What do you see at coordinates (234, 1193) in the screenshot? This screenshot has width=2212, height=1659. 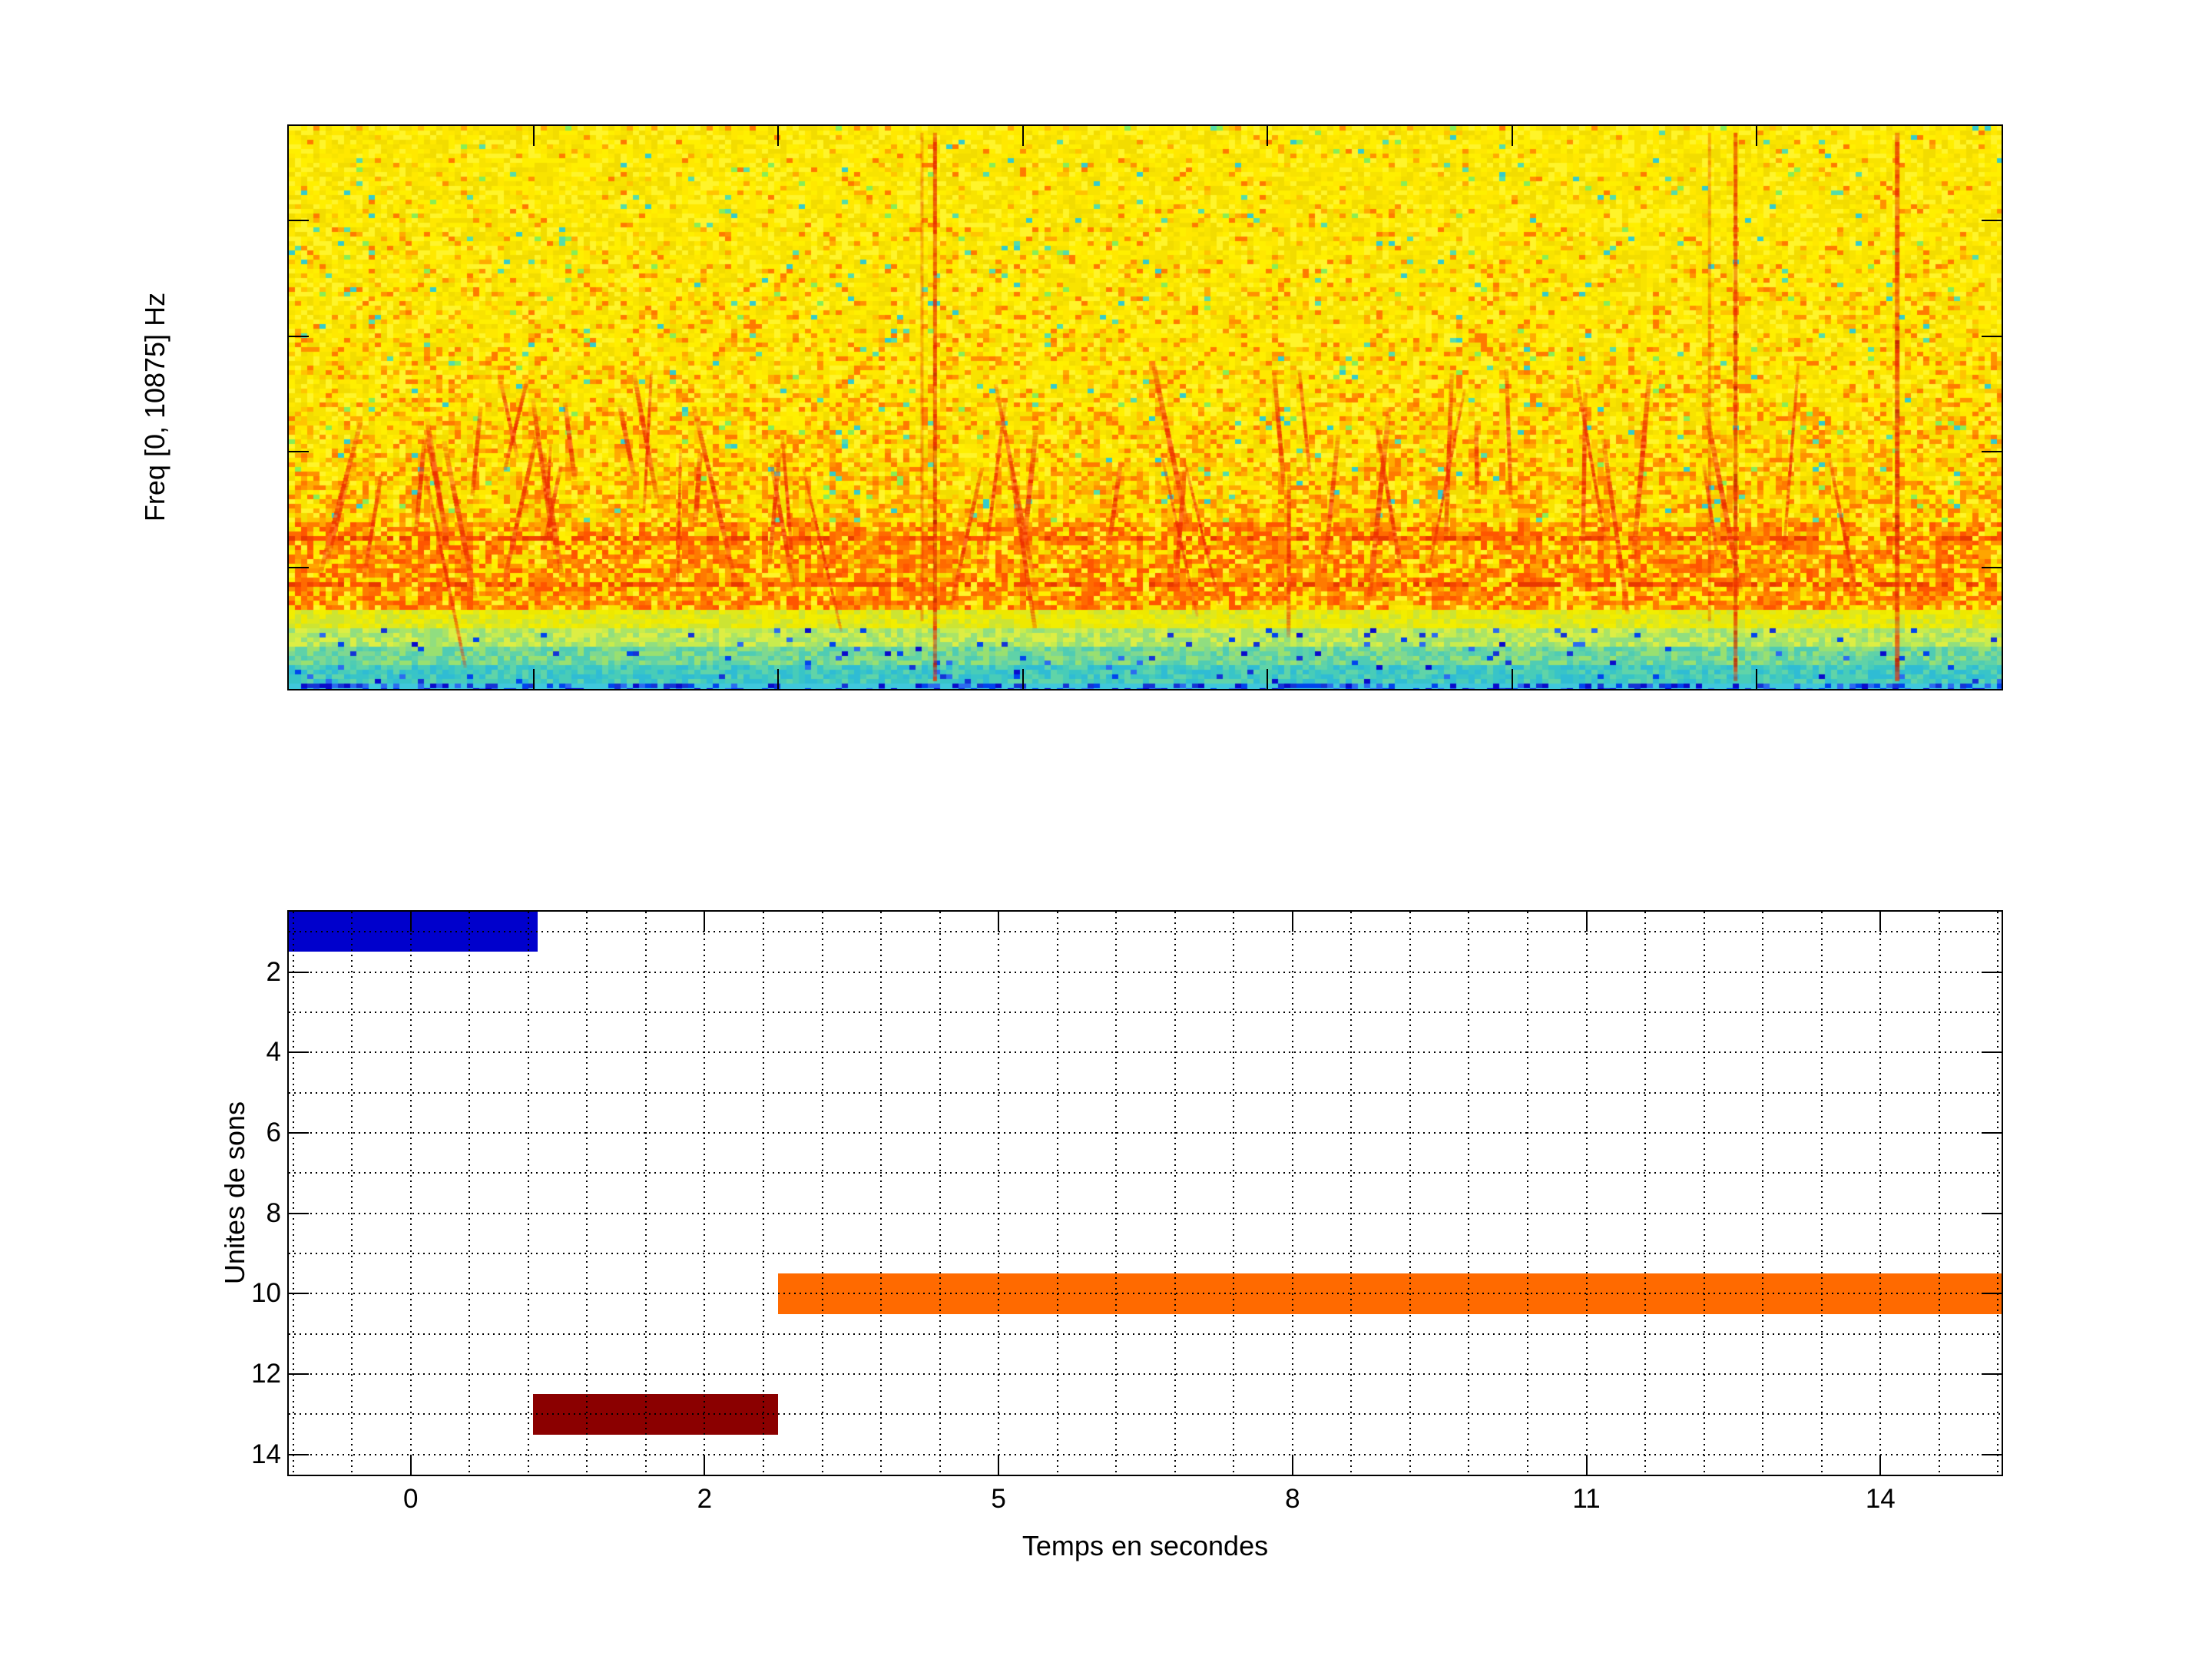 I see `timeline-ylabel: Unites de sons` at bounding box center [234, 1193].